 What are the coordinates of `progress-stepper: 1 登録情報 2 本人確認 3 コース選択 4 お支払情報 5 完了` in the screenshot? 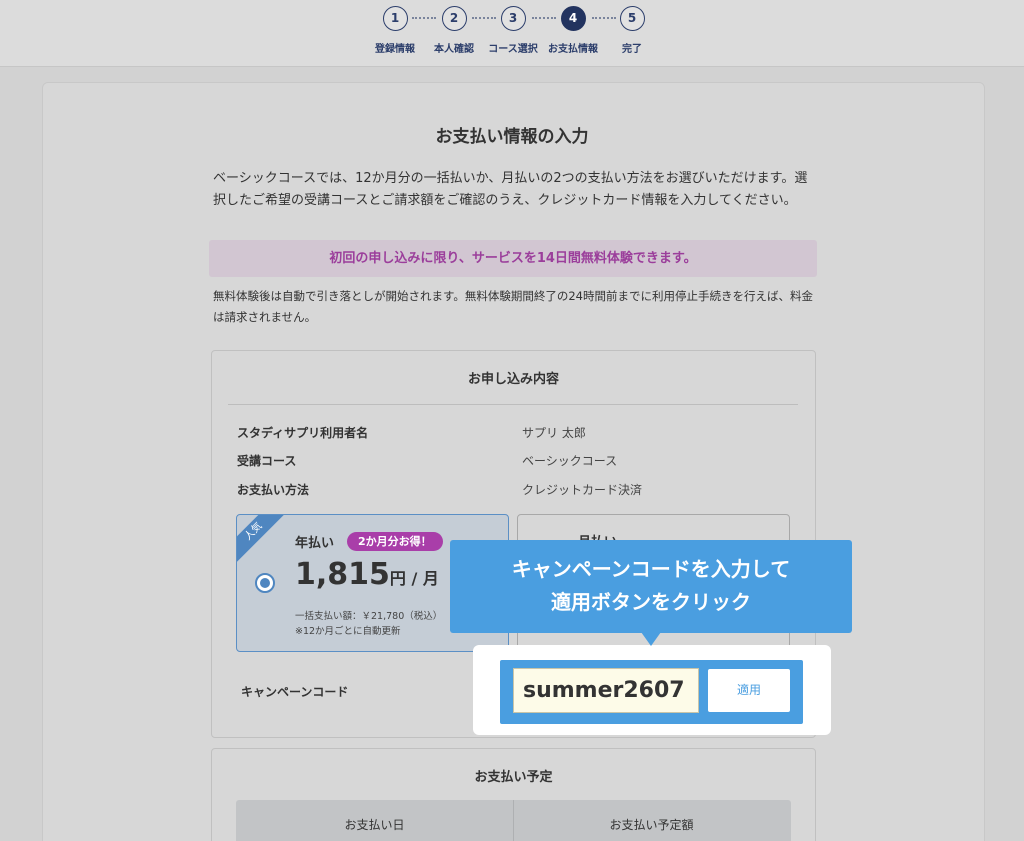 It's located at (512, 33).